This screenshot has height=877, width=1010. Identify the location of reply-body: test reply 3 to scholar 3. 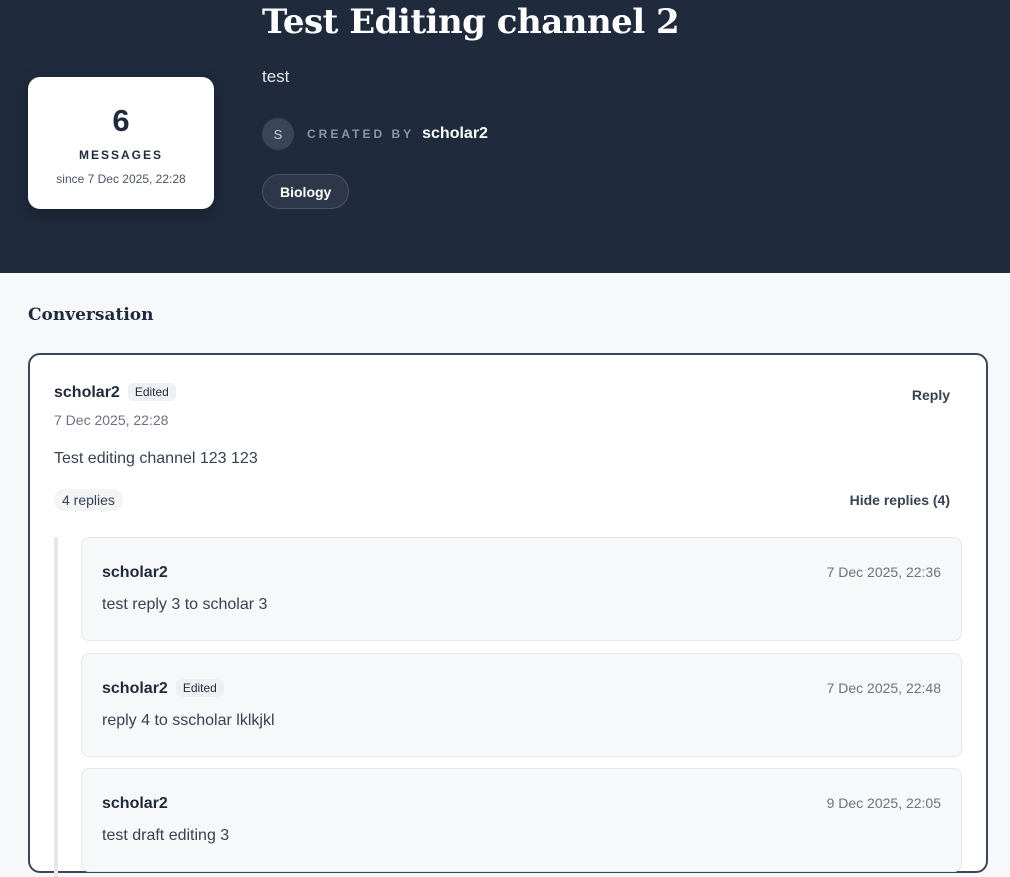
(185, 604).